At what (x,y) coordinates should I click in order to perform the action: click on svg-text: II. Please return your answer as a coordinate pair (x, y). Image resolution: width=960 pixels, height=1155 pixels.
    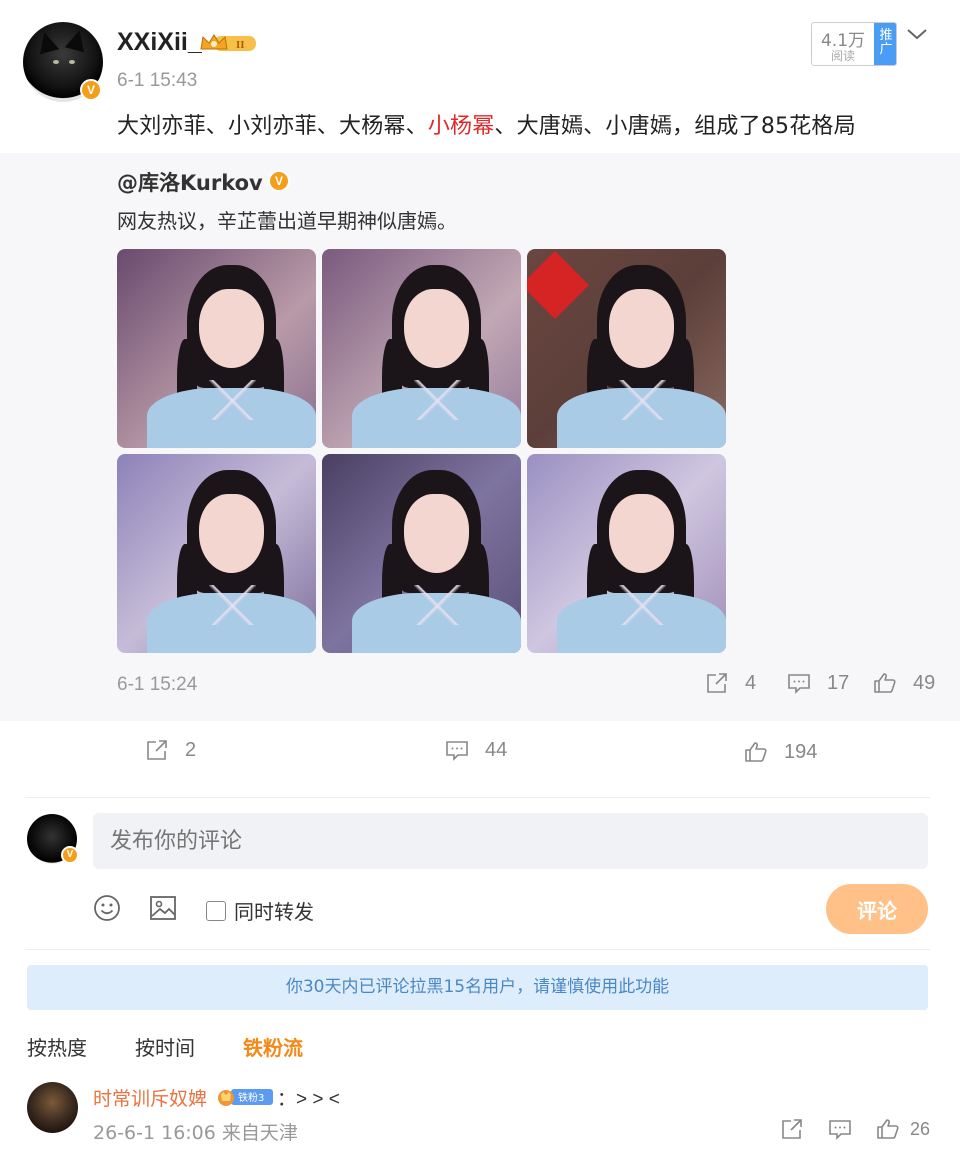
    Looking at the image, I should click on (240, 45).